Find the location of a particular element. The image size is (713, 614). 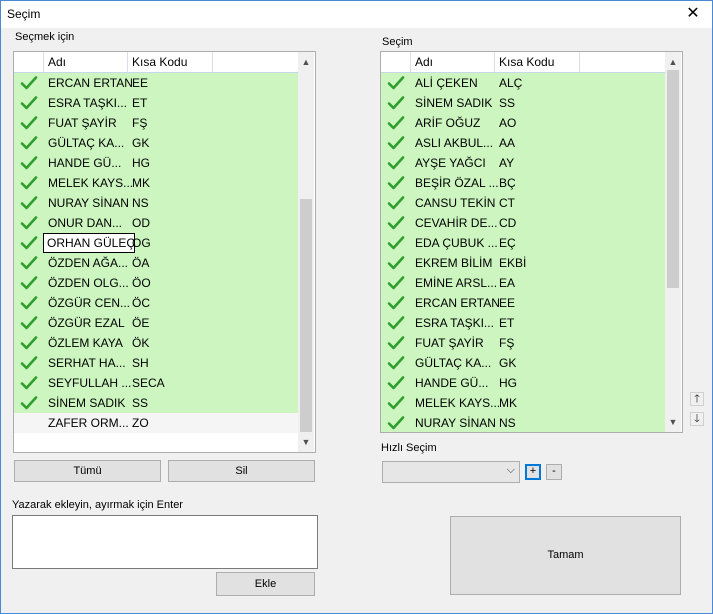

table-row: ÖZGÜR CEN... ÖC is located at coordinates (156, 303).